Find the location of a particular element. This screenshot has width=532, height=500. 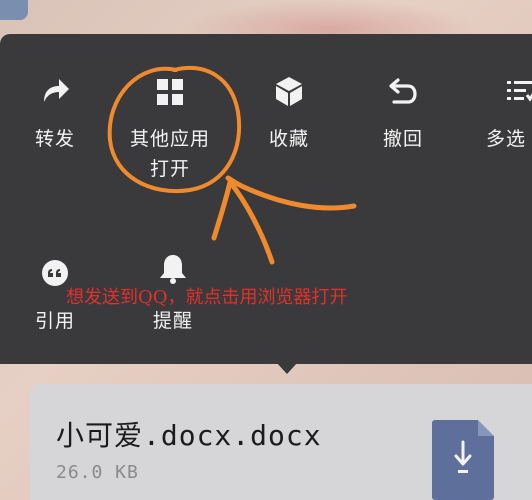

menu-item-label-line2: 打开 is located at coordinates (169, 169).